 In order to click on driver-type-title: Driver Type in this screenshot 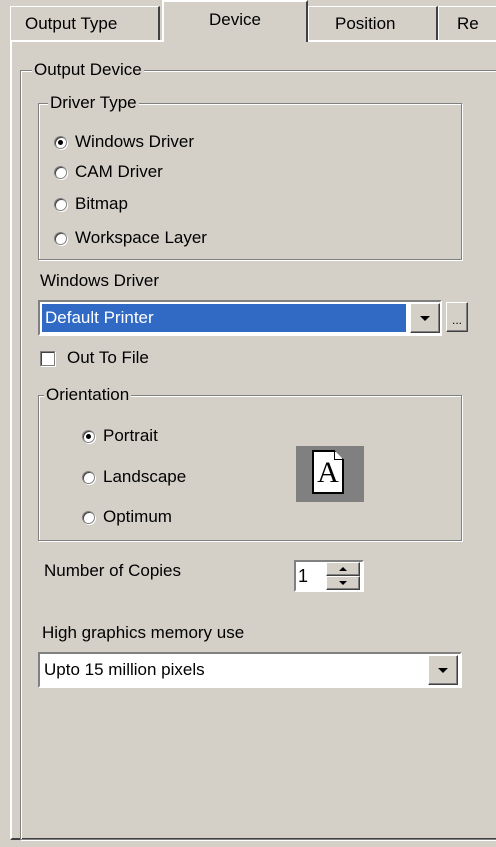, I will do `click(93, 103)`.